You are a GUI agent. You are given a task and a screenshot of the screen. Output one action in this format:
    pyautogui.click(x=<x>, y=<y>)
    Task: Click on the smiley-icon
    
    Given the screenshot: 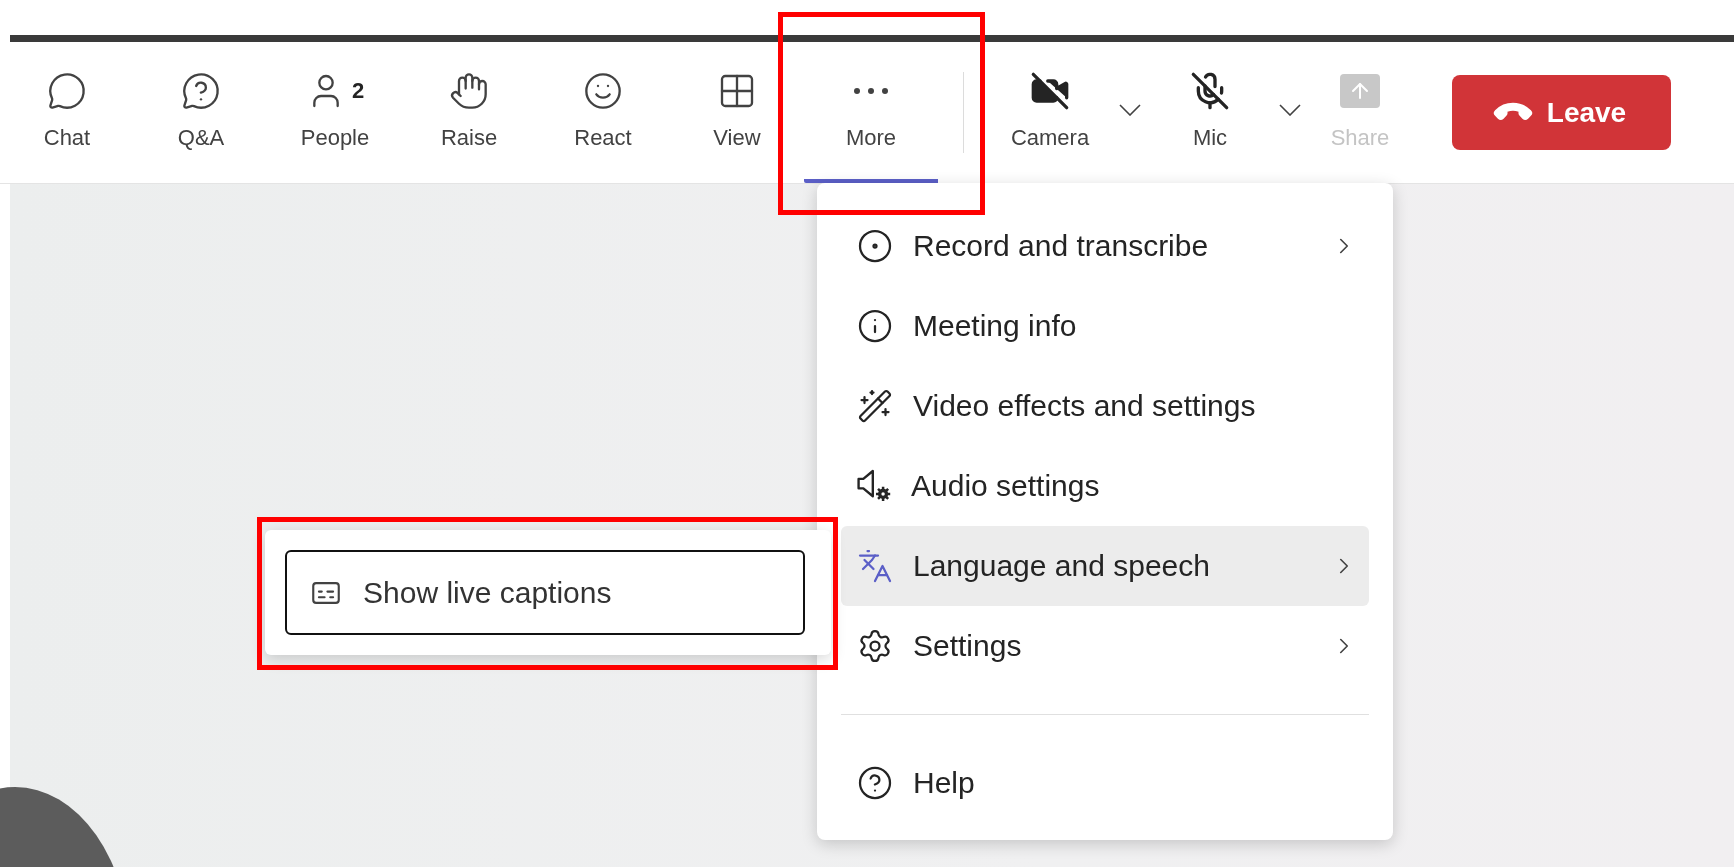 What is the action you would take?
    pyautogui.click(x=603, y=90)
    